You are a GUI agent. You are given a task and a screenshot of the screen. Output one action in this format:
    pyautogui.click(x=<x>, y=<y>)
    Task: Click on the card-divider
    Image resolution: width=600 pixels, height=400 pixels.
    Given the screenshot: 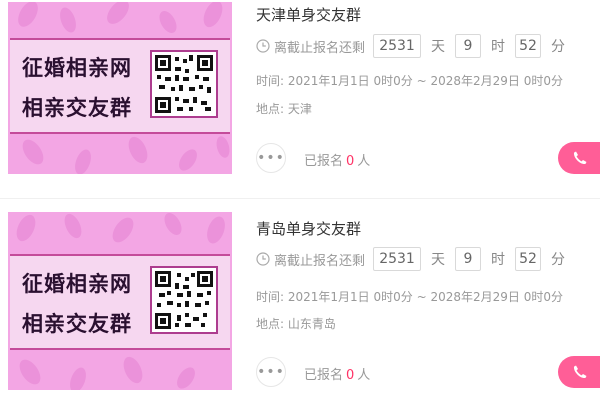 What is the action you would take?
    pyautogui.click(x=300, y=198)
    